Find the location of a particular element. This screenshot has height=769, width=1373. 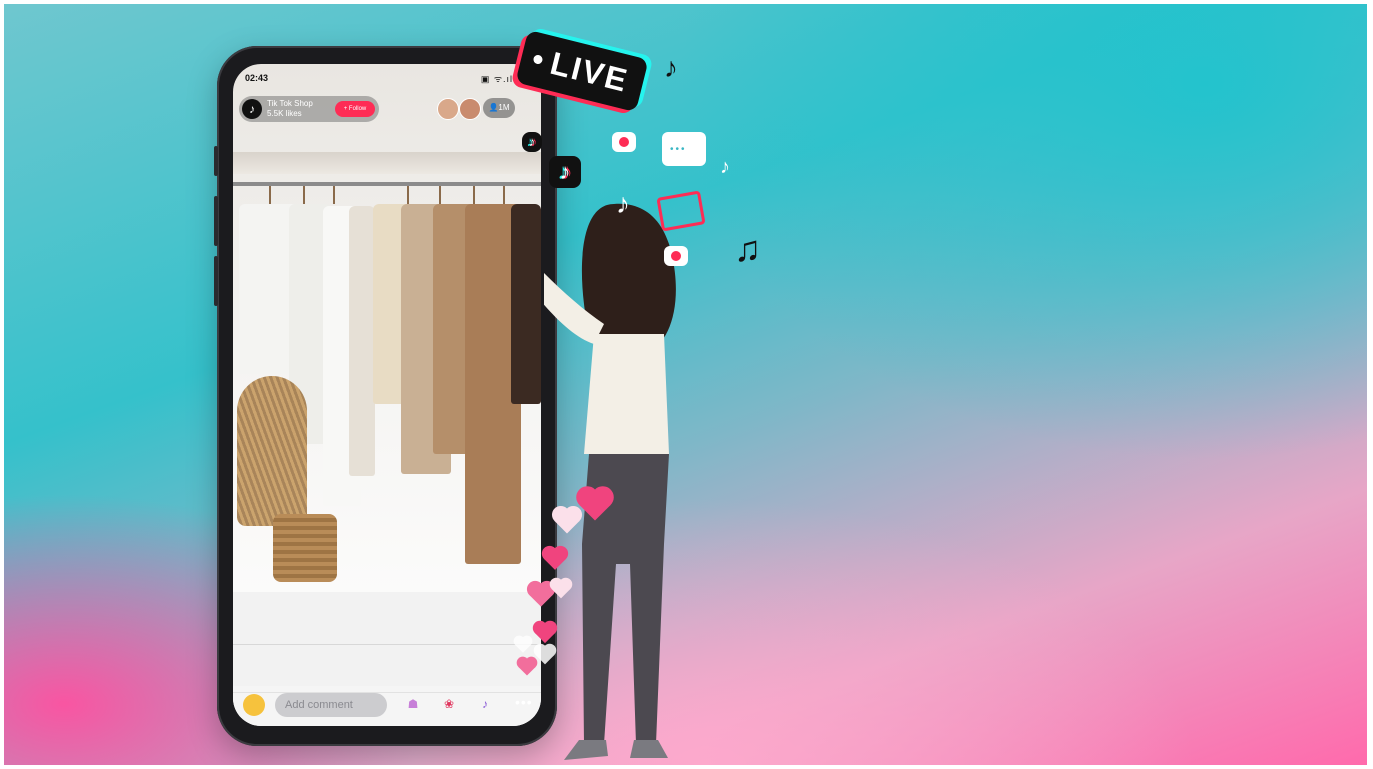

woman-figure is located at coordinates (610, 481).